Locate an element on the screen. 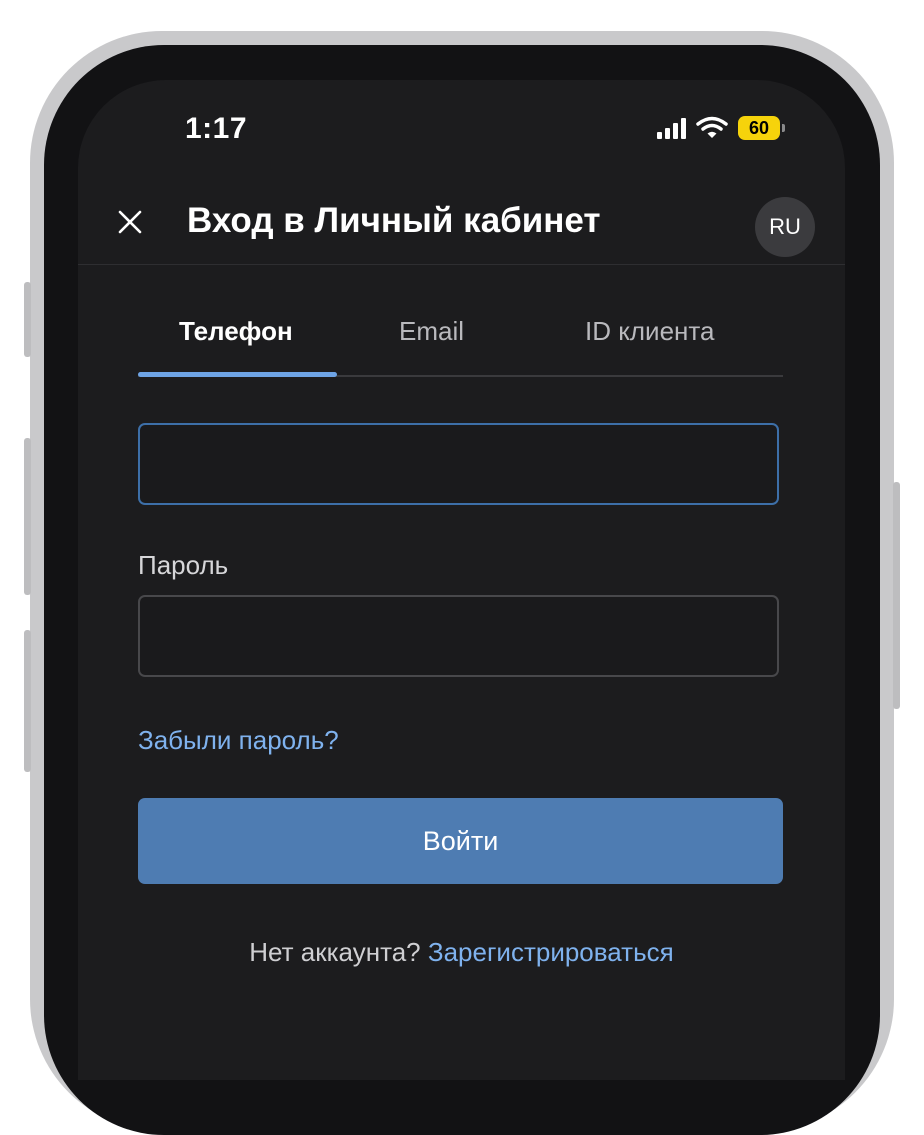 This screenshot has height=1135, width=924. status-icons: 60 is located at coordinates (721, 128).